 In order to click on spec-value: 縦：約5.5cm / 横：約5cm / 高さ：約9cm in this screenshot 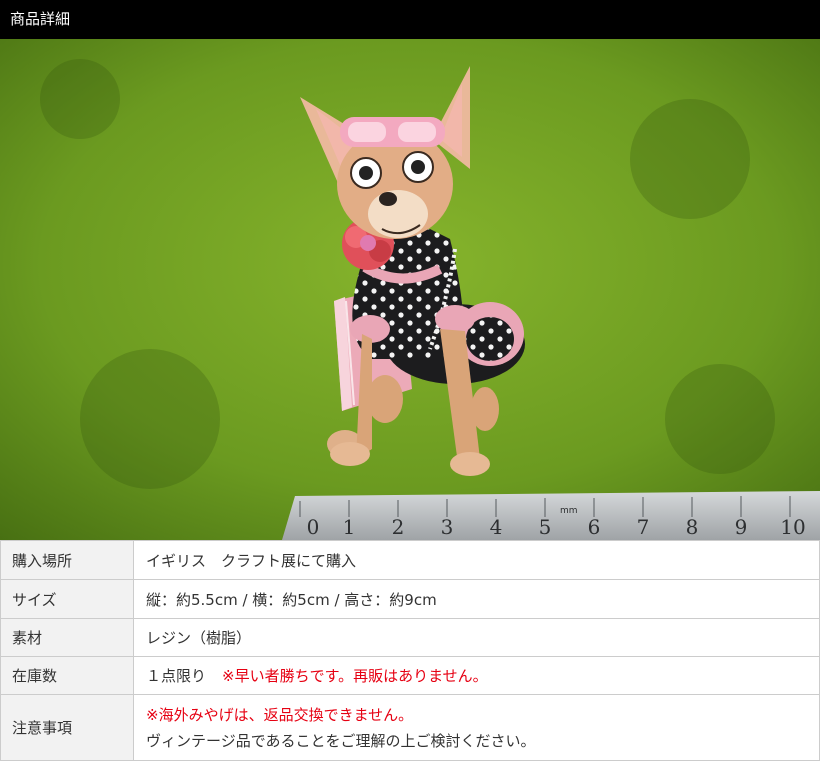, I will do `click(476, 599)`.